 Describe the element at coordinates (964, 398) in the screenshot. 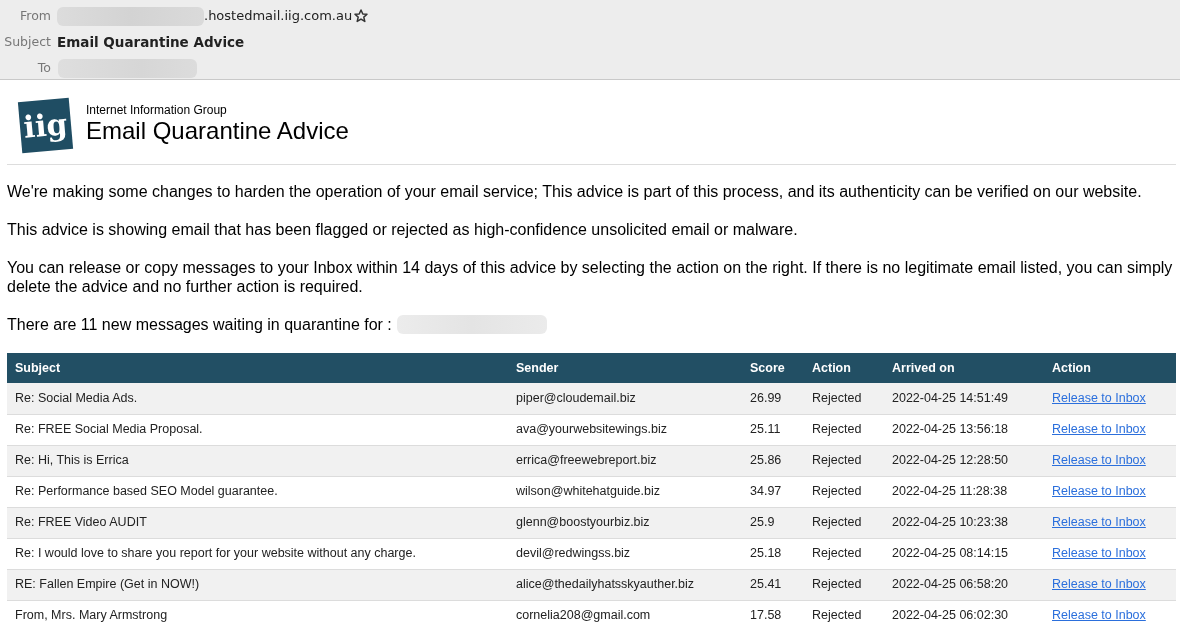

I see `table-cell: 2022-04-25 14:51:49` at that location.